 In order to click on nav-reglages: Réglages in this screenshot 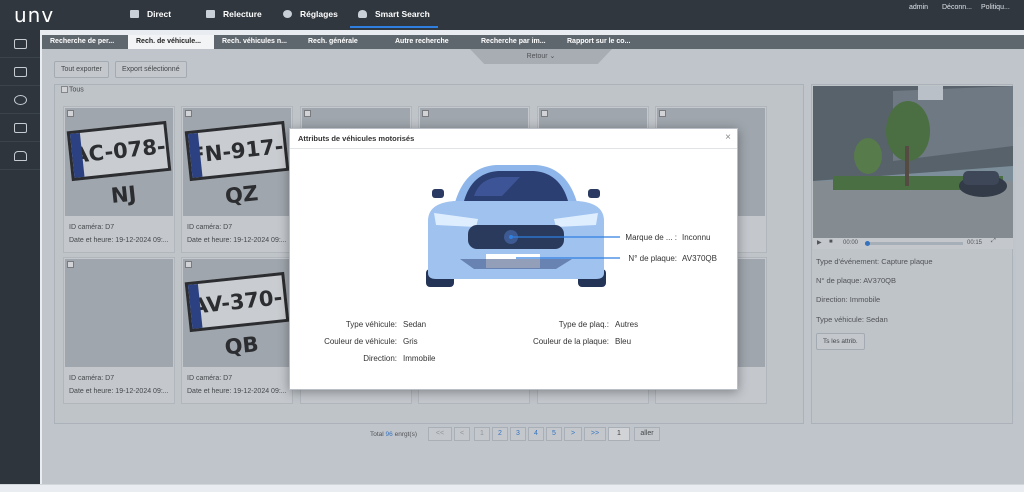, I will do `click(310, 14)`.